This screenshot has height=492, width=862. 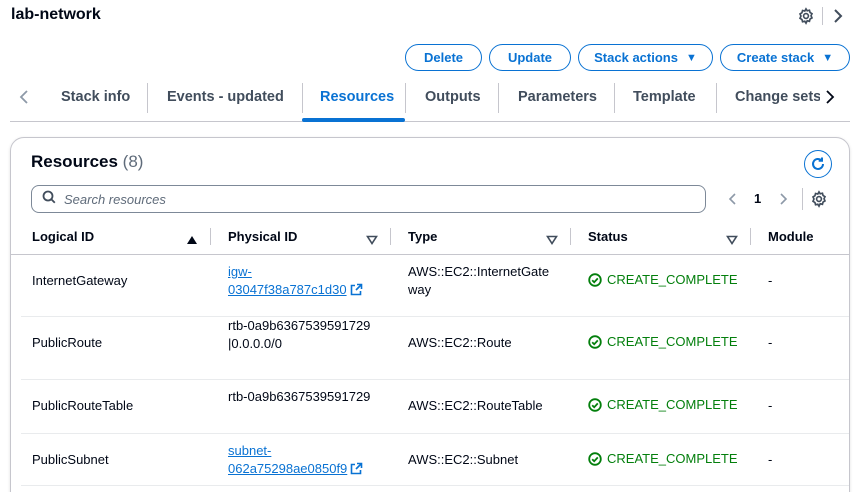 I want to click on column-header-physical-id: Physical ID, so click(x=262, y=236).